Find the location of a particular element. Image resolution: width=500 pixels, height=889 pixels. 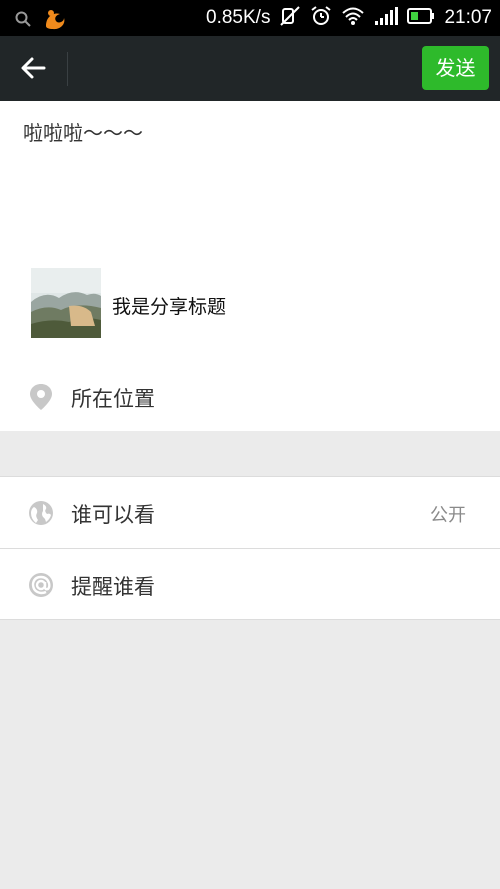

network-speed: 0.85K/s is located at coordinates (238, 17).